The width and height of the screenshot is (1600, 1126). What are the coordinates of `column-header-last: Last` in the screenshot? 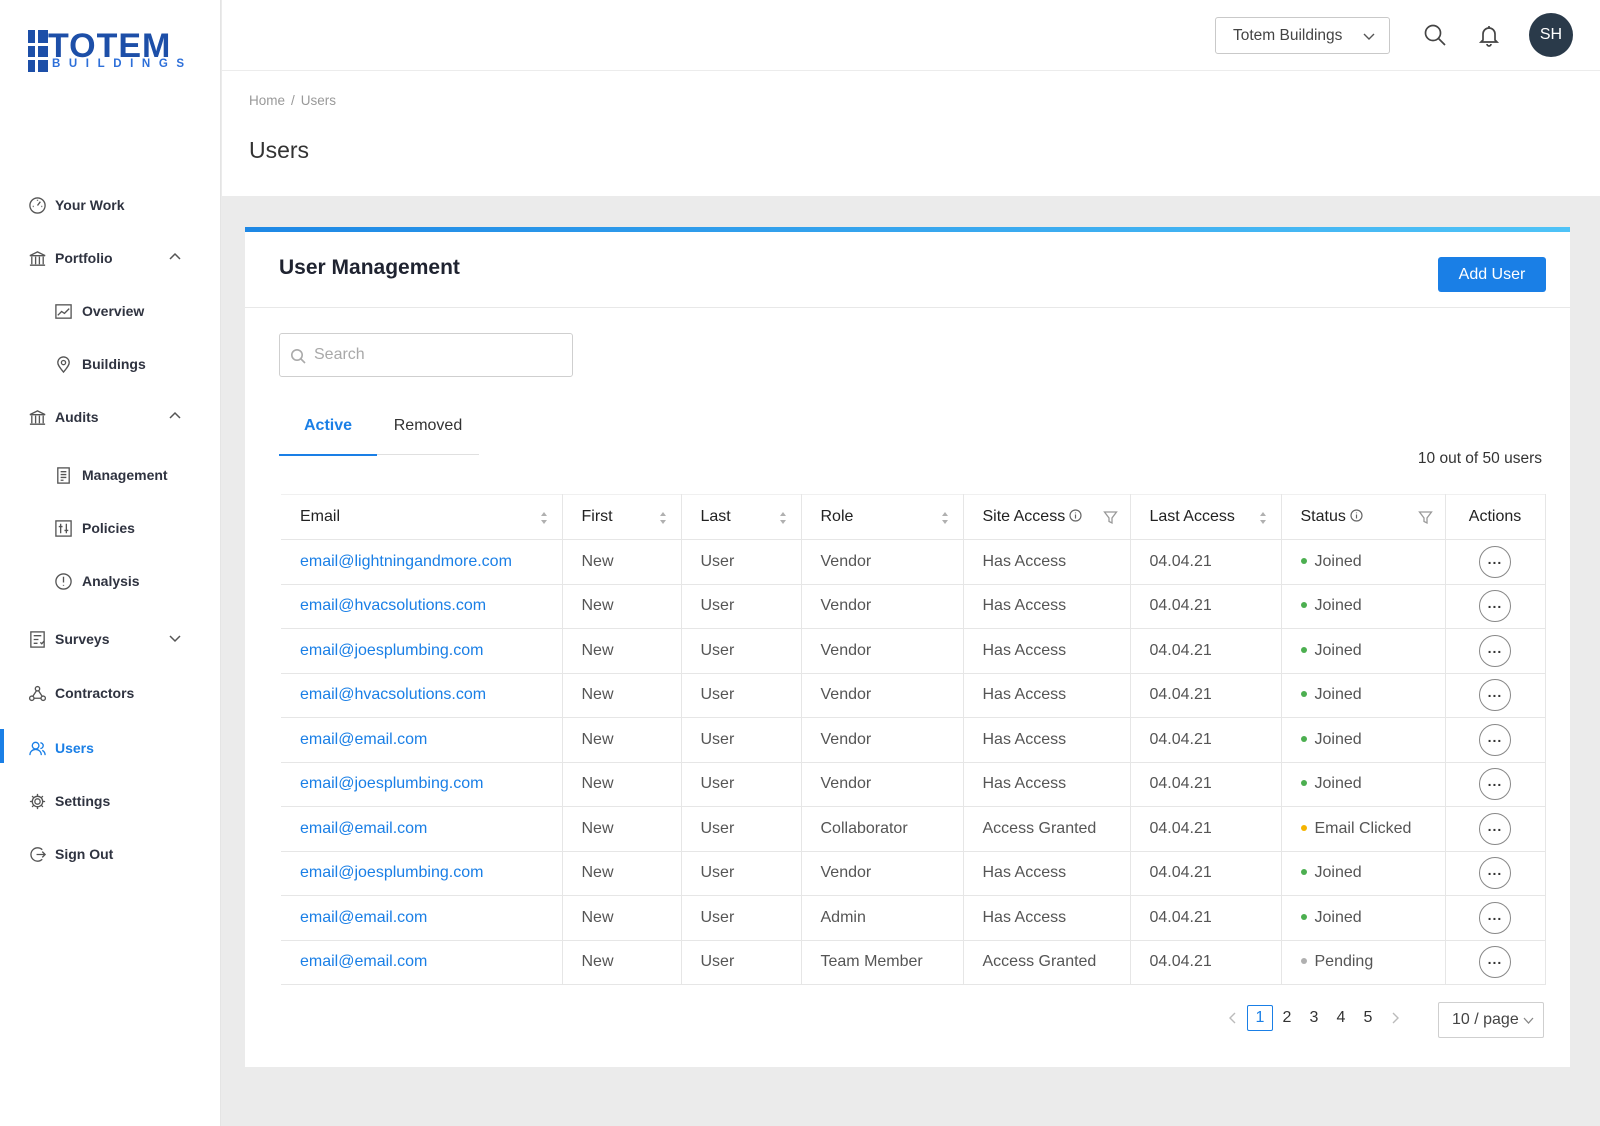 It's located at (741, 517).